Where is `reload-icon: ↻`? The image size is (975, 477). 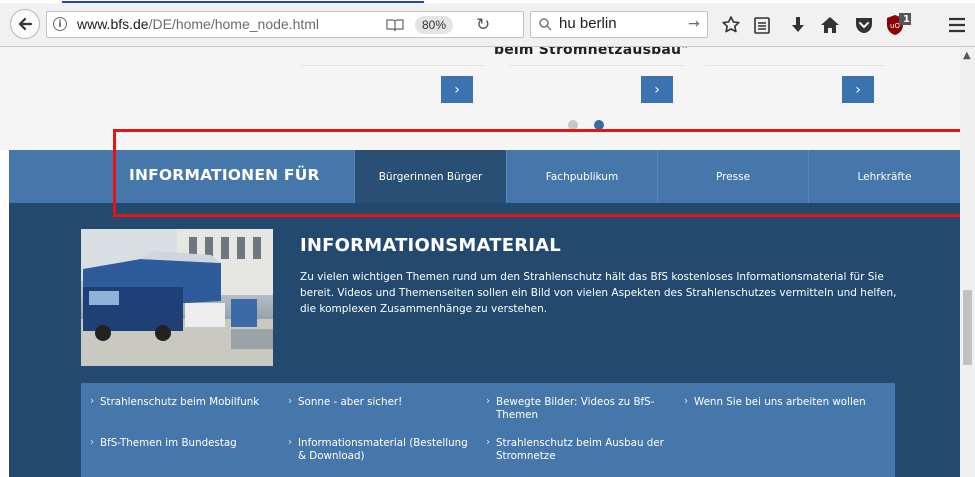
reload-icon: ↻ is located at coordinates (483, 25).